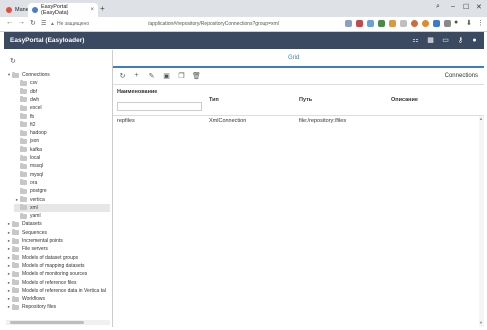 Image resolution: width=487 pixels, height=330 pixels. What do you see at coordinates (62, 207) in the screenshot?
I see `tree-item: xml` at bounding box center [62, 207].